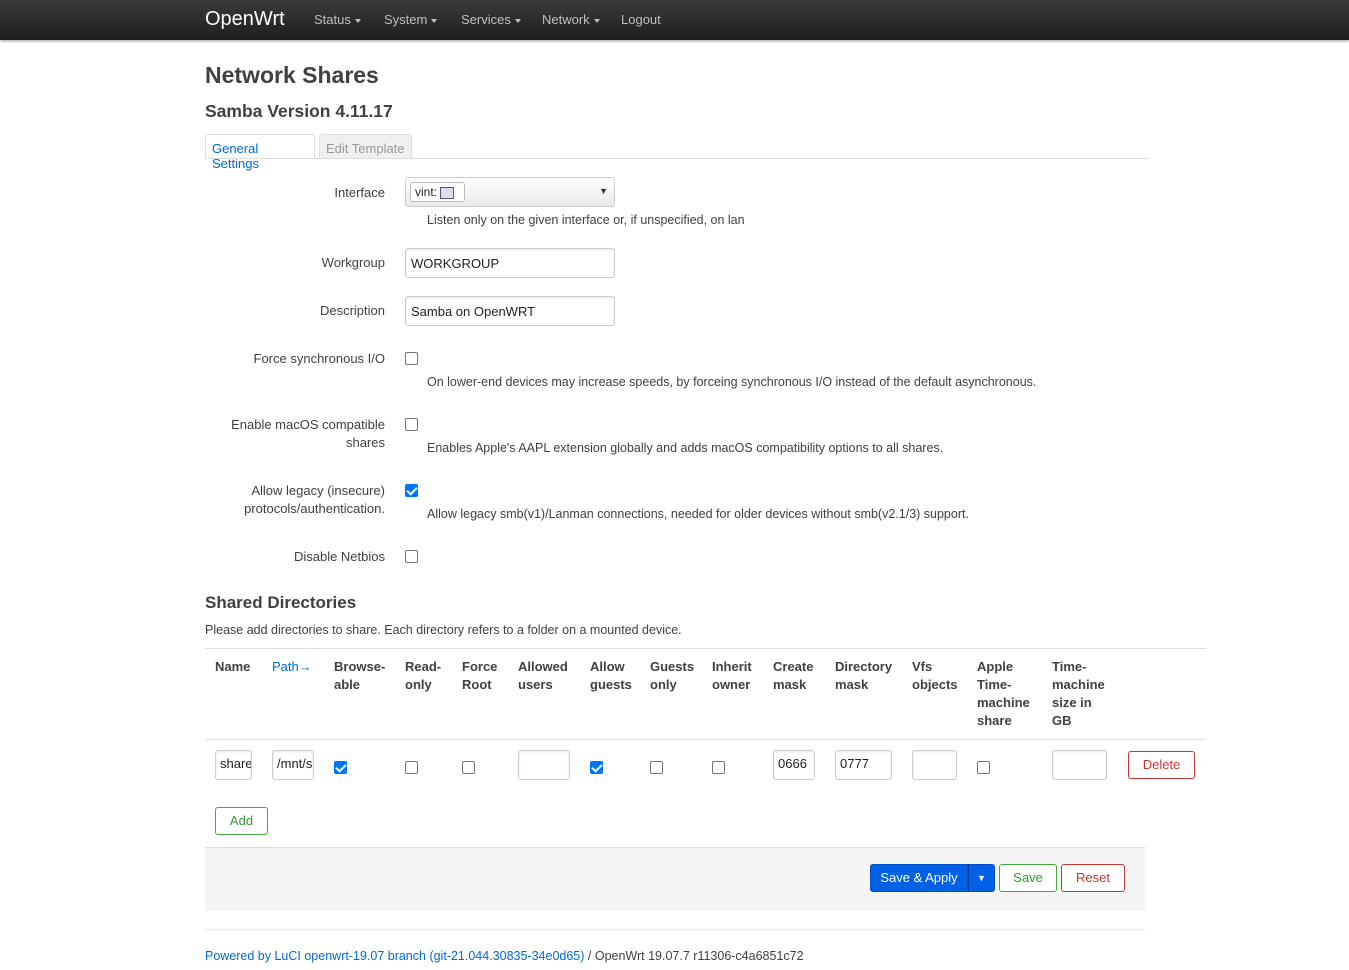  I want to click on header-tmsize-l2: machine, so click(1078, 684).